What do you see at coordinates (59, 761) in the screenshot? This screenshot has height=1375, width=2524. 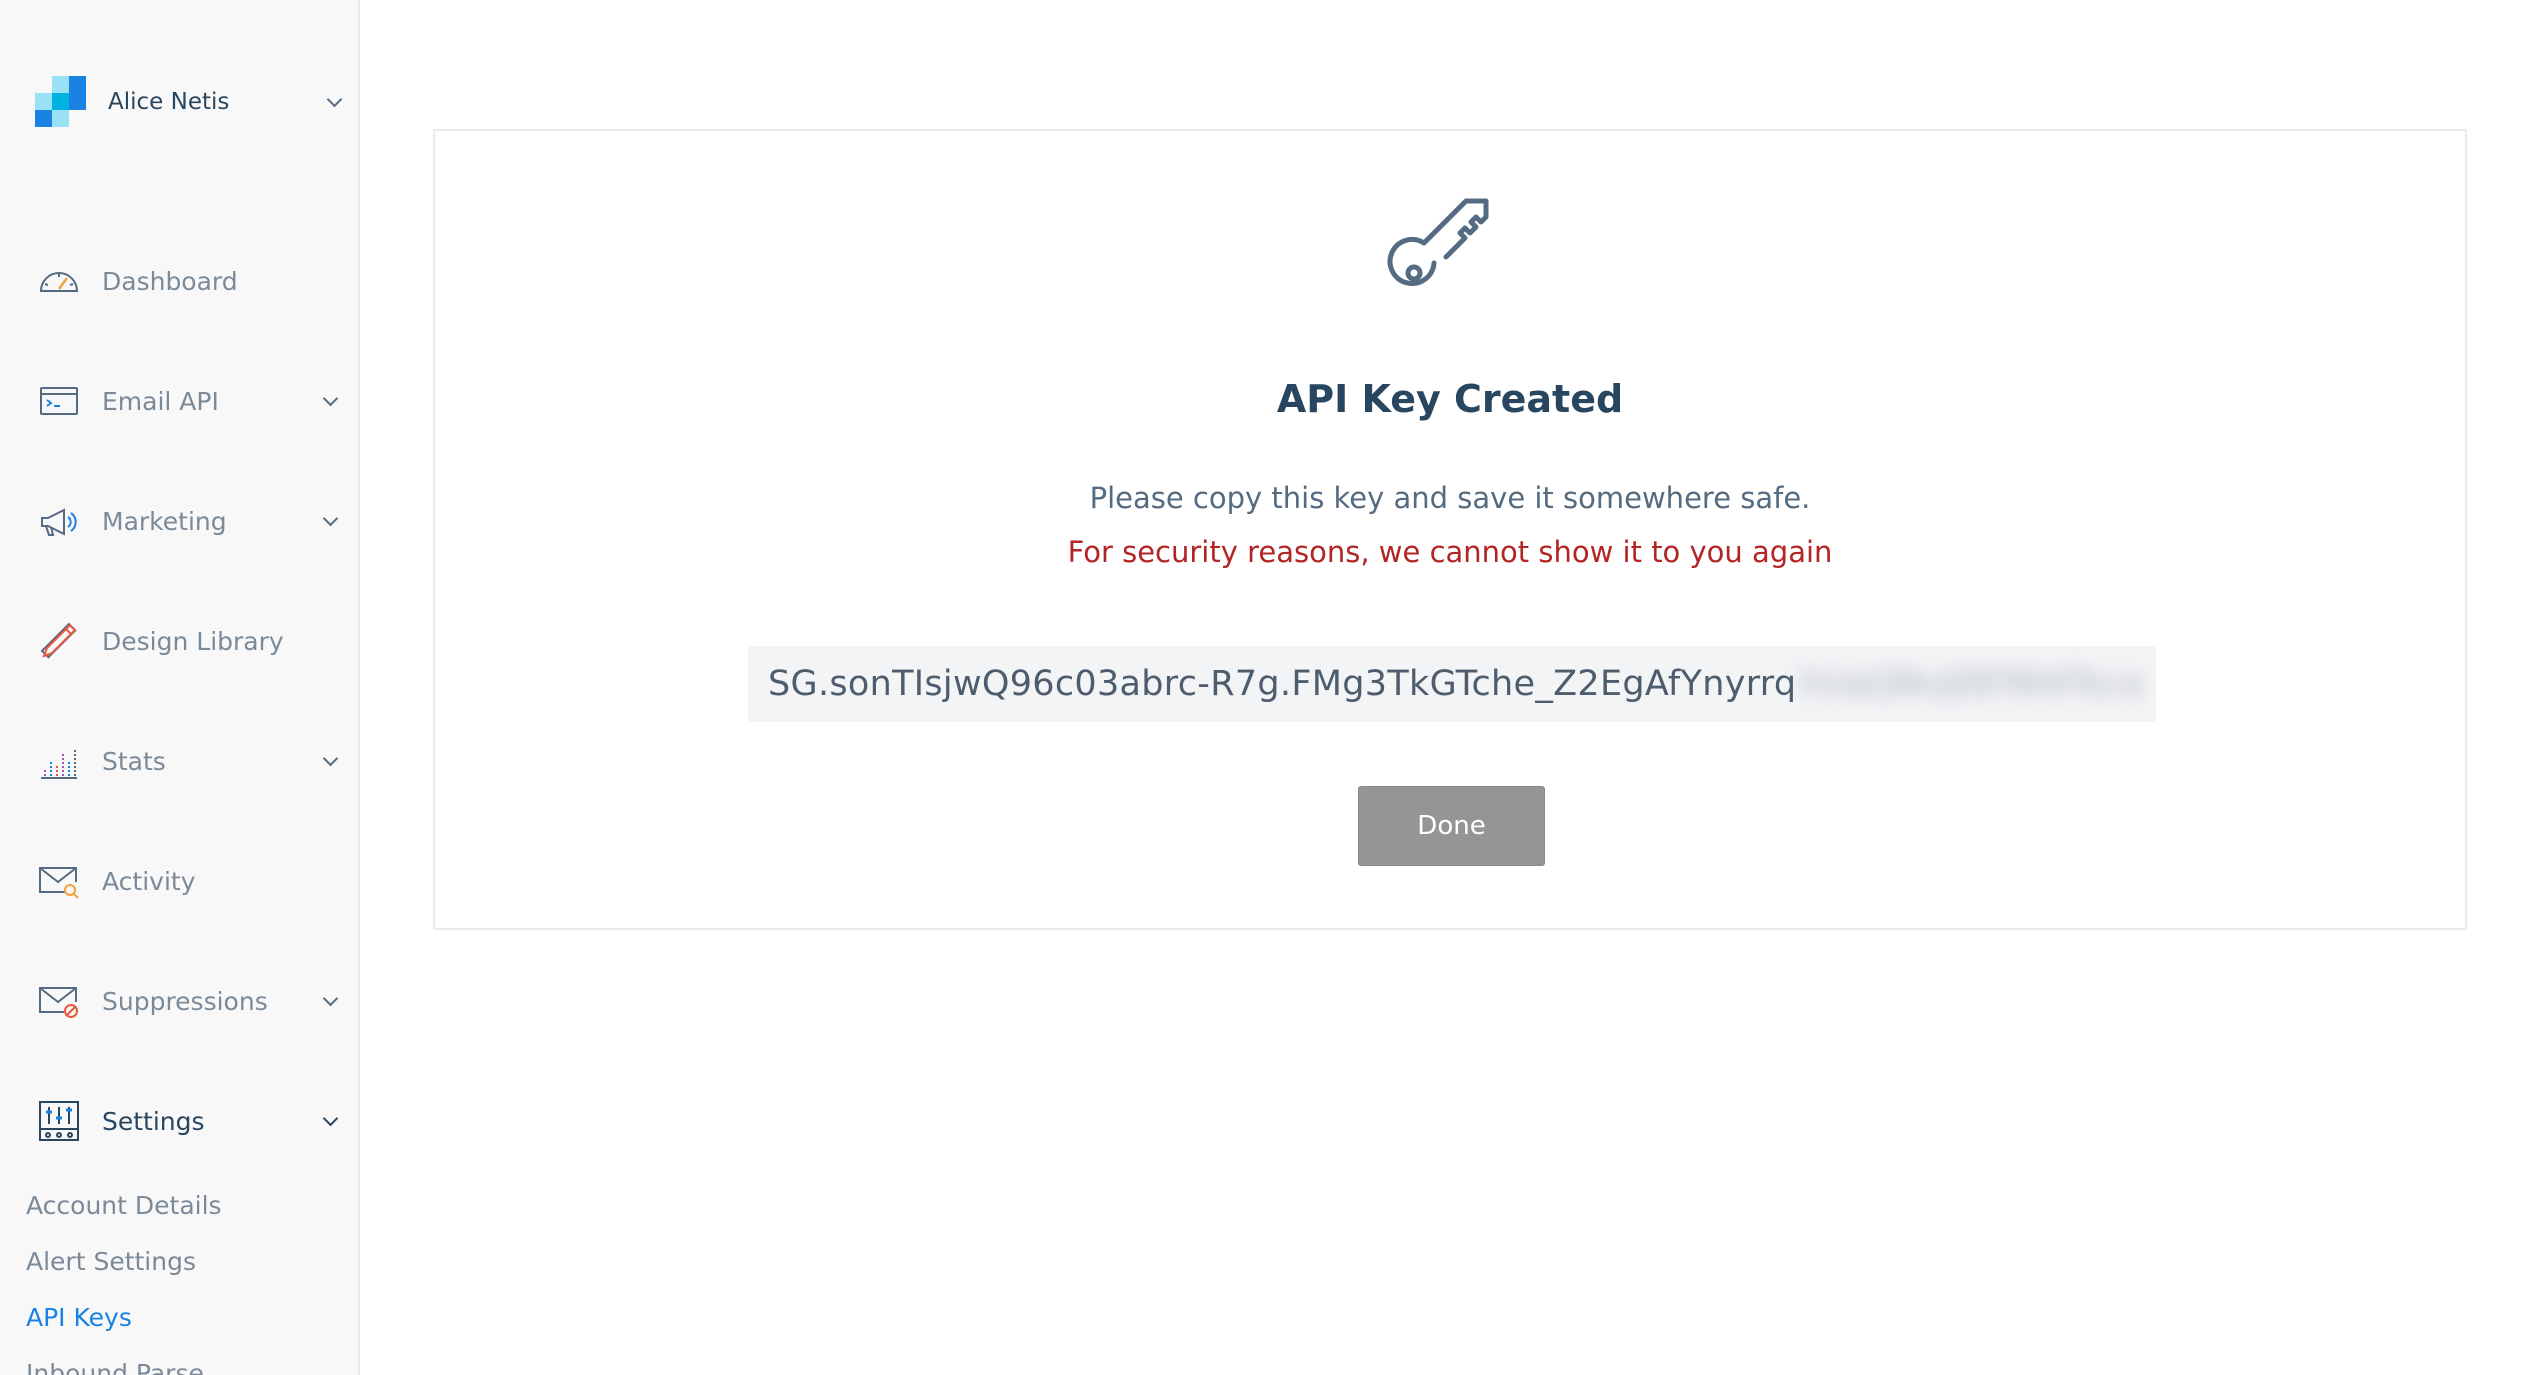 I see `bar-stats-icon` at bounding box center [59, 761].